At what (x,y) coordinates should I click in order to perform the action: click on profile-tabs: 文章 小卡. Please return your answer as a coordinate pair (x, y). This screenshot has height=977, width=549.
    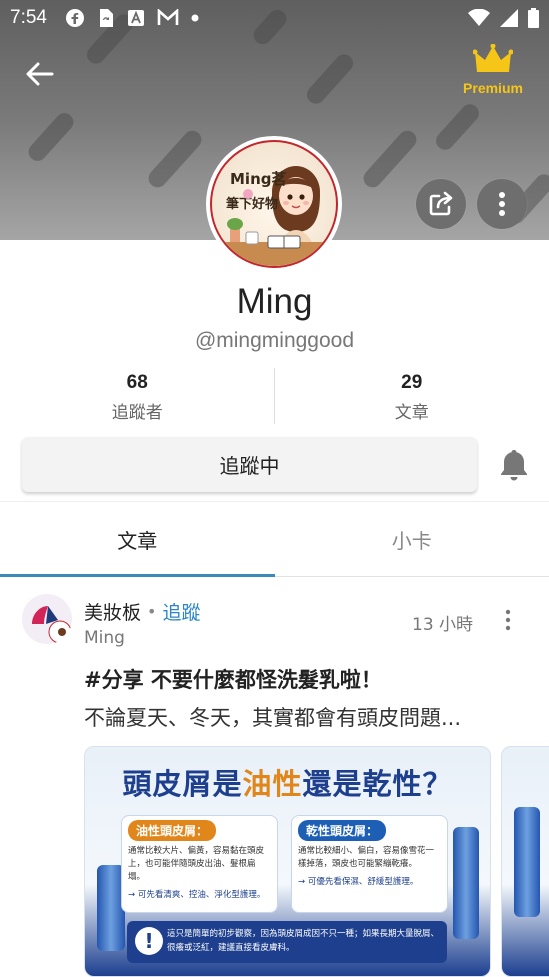
    Looking at the image, I should click on (274, 540).